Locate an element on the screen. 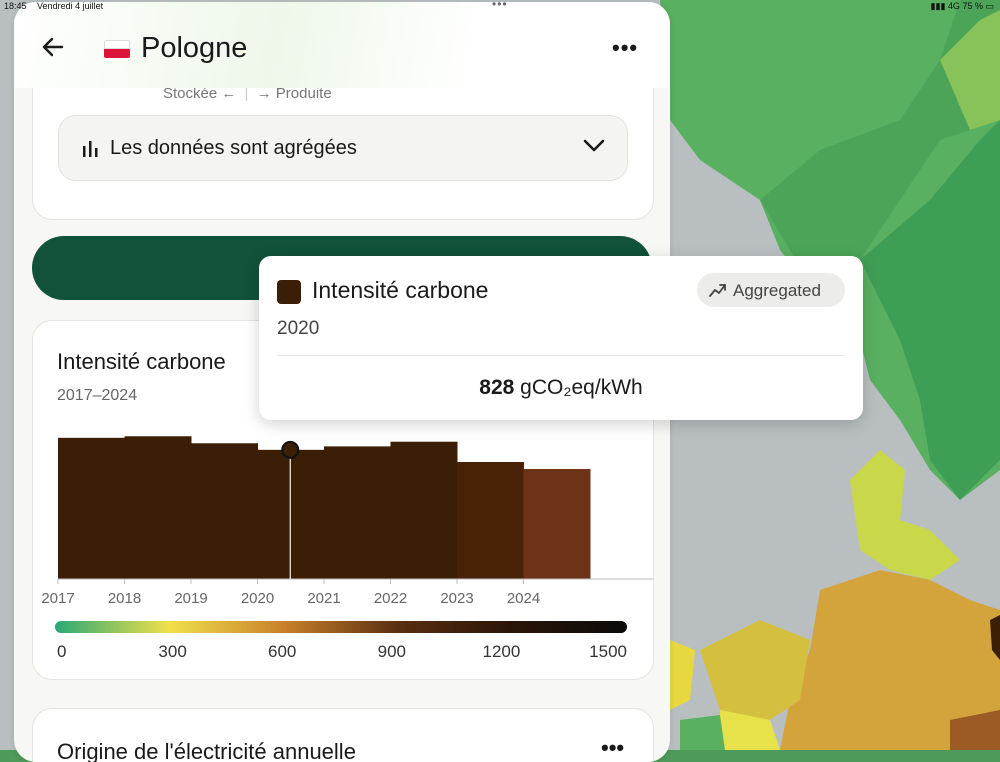 The height and width of the screenshot is (762, 1000). colorscale-tick-label: 600 is located at coordinates (282, 651).